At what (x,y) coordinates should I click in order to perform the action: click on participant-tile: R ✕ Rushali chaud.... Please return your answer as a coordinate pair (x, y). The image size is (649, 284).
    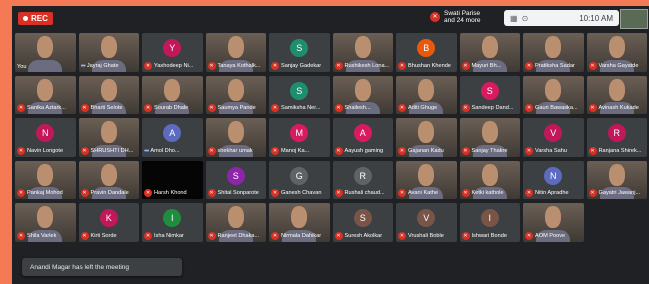
    Looking at the image, I should click on (362, 179).